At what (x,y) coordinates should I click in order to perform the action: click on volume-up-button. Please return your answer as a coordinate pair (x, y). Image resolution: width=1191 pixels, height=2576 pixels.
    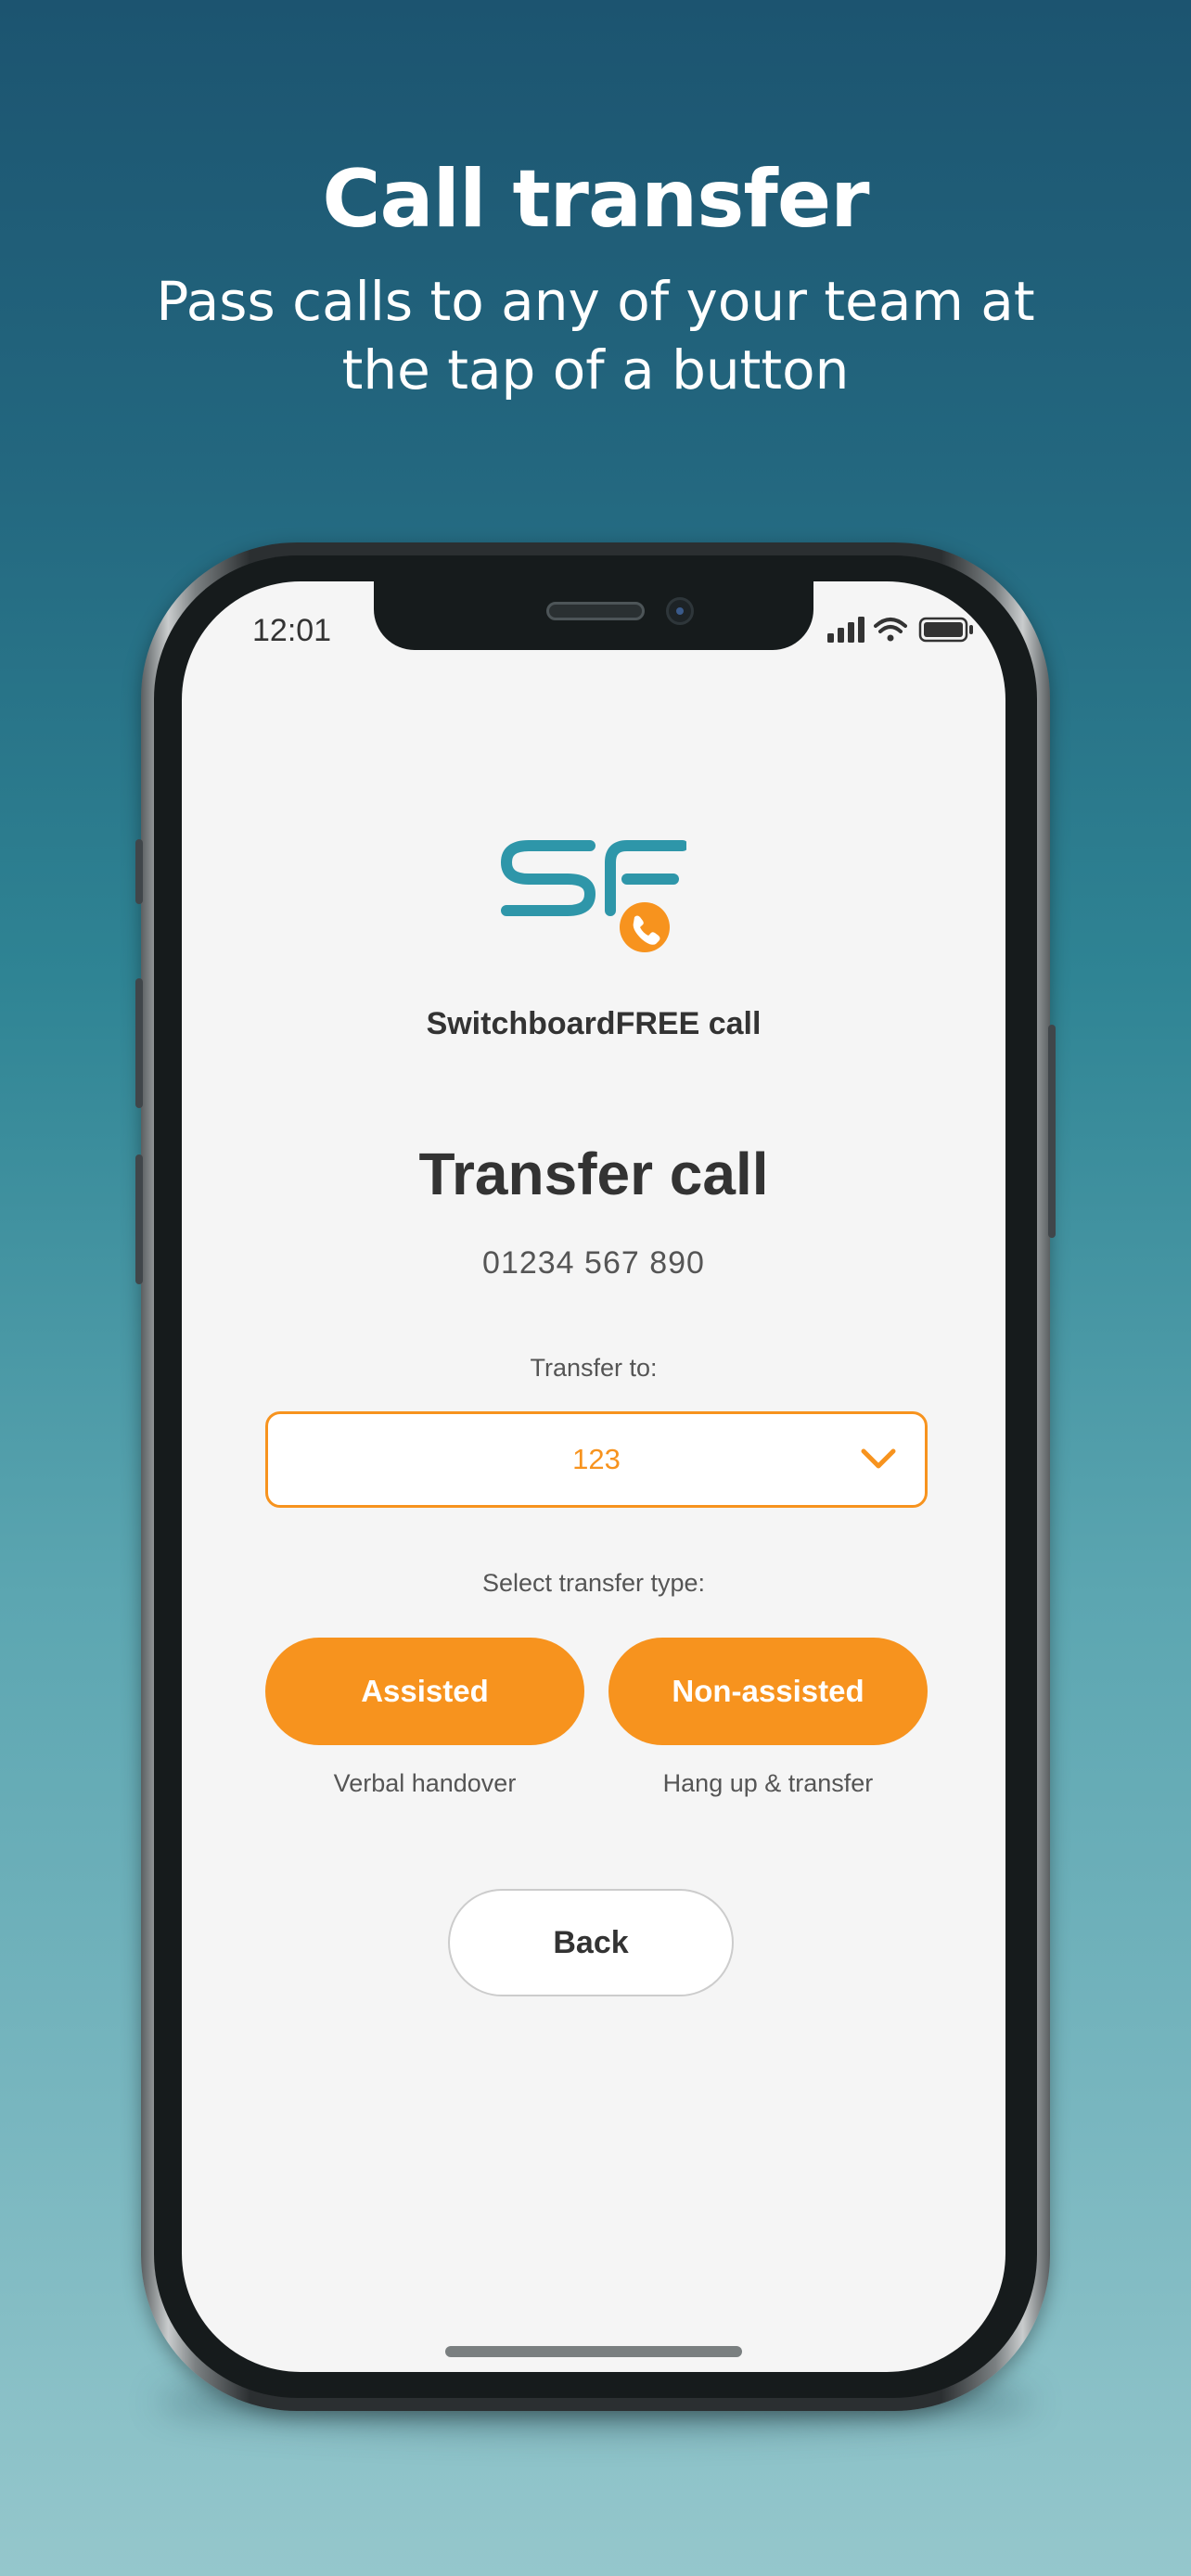
    Looking at the image, I should click on (139, 1043).